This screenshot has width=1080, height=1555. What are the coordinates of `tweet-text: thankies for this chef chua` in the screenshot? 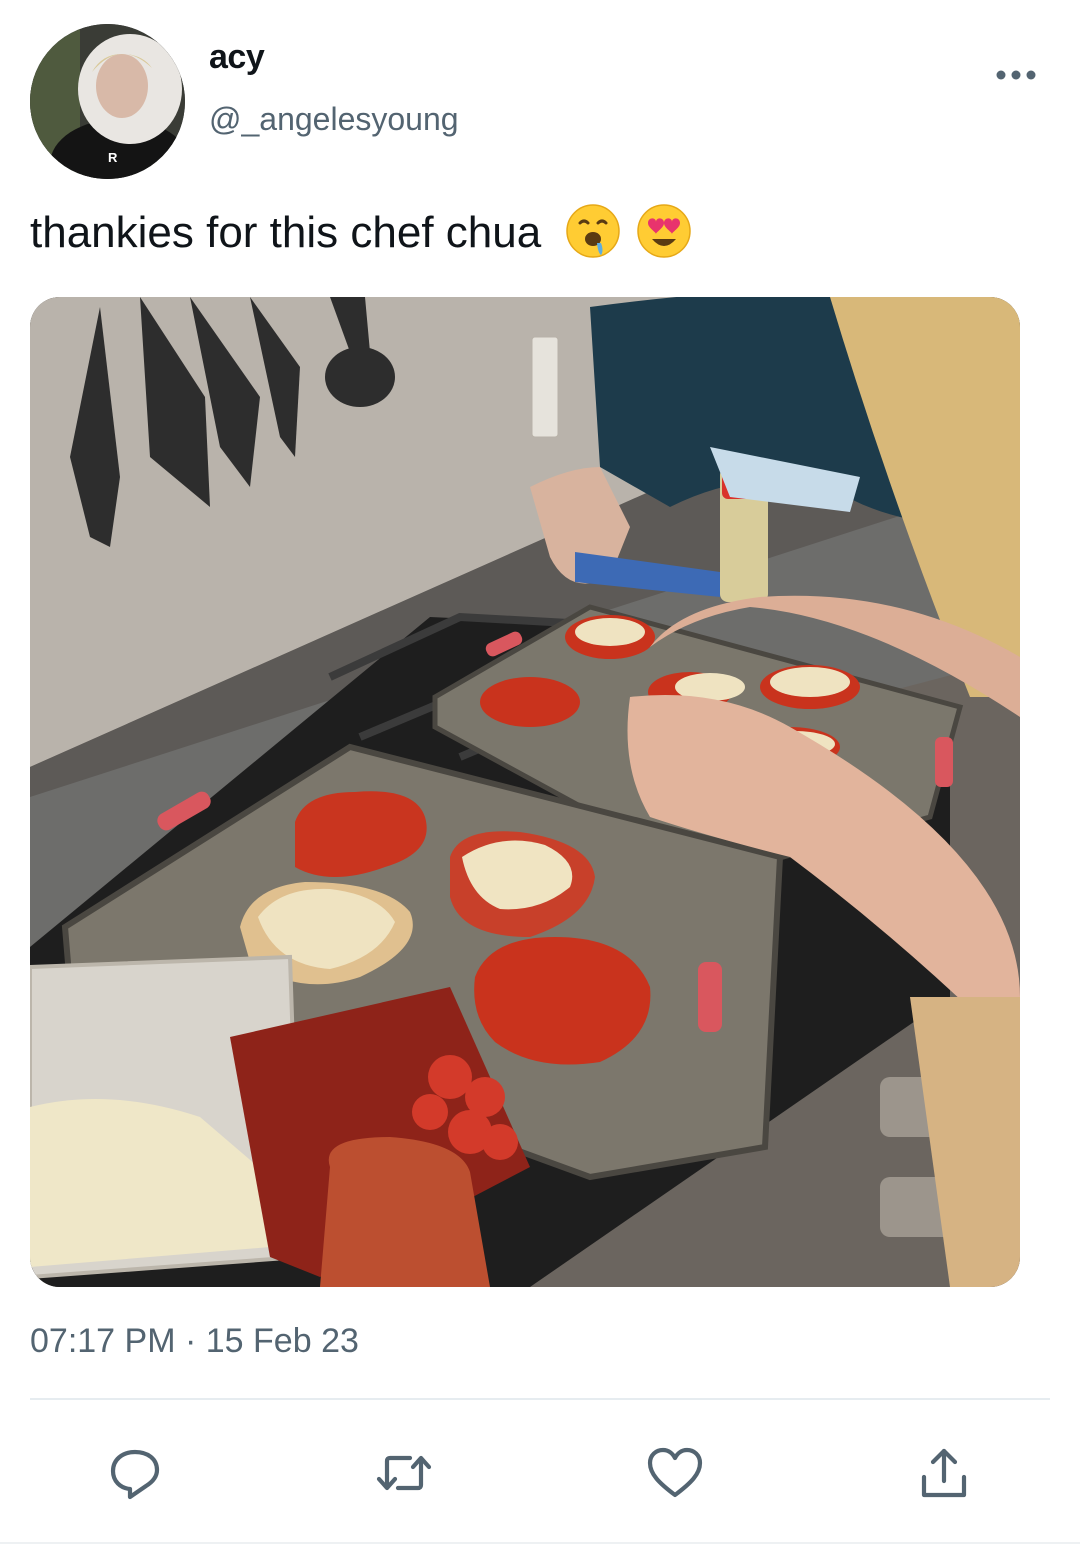 It's located at (361, 233).